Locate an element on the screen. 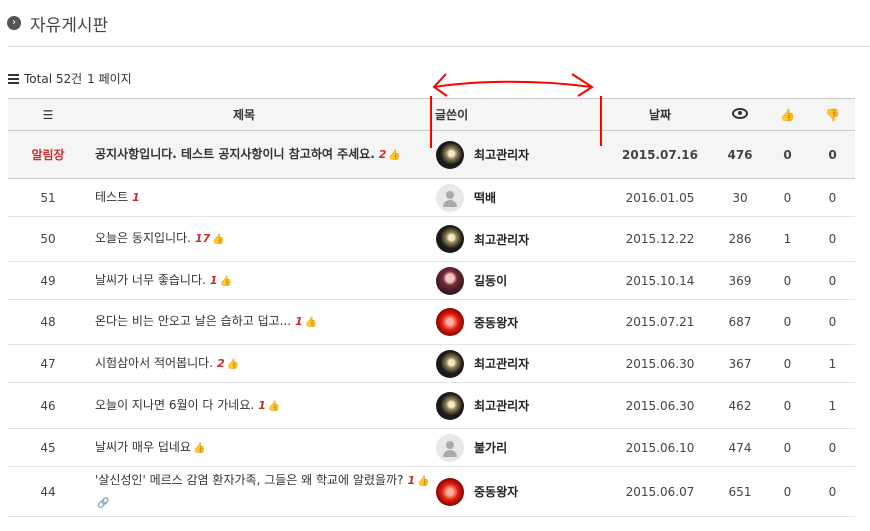 The width and height of the screenshot is (870, 531). post-title-link: 날씨가 너무 좋습니다. is located at coordinates (150, 280).